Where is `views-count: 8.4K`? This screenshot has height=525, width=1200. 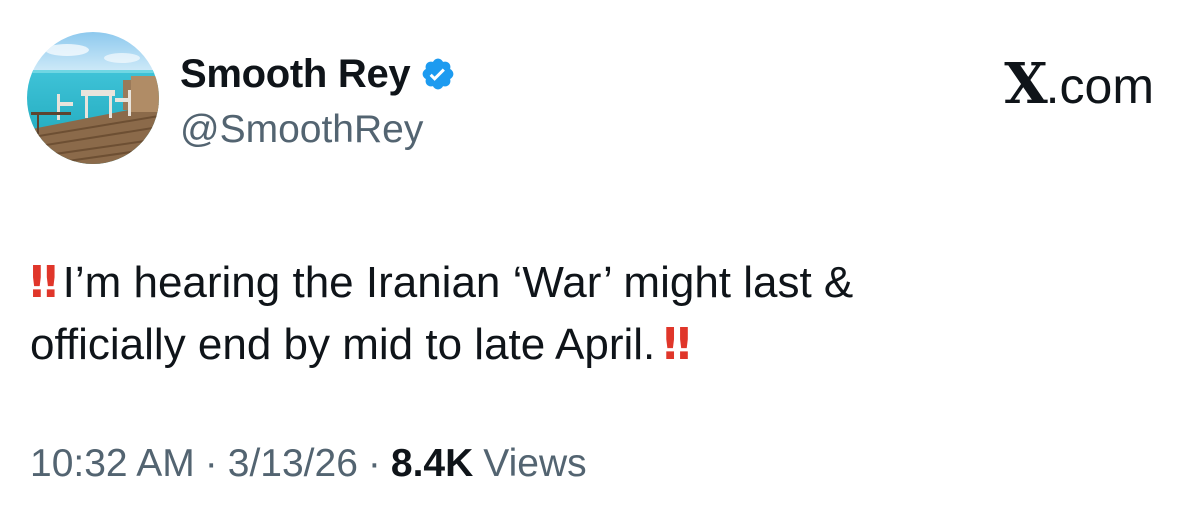
views-count: 8.4K is located at coordinates (432, 464).